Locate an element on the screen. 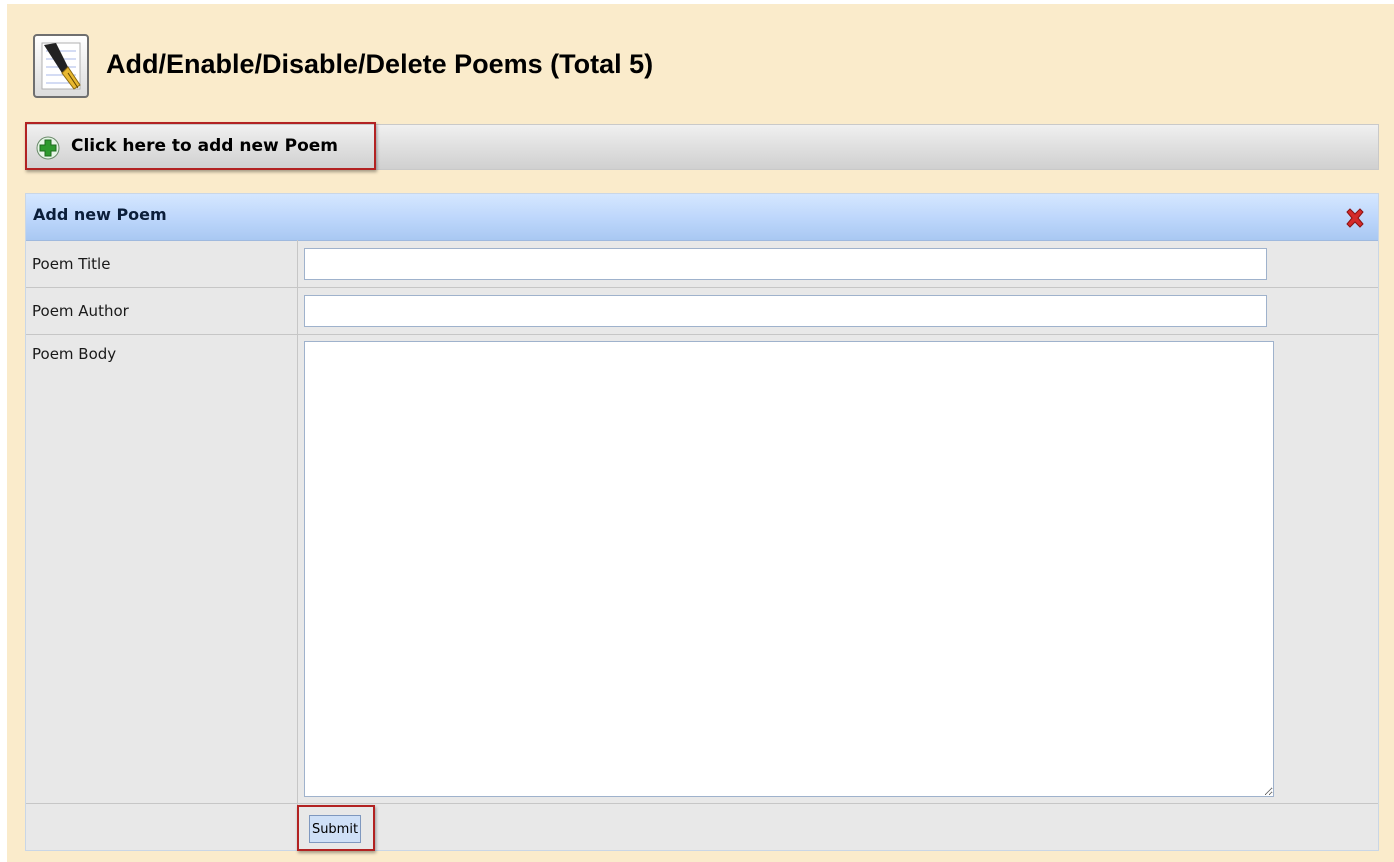 Image resolution: width=1394 pixels, height=862 pixels. submit-highlight: Submit is located at coordinates (336, 828).